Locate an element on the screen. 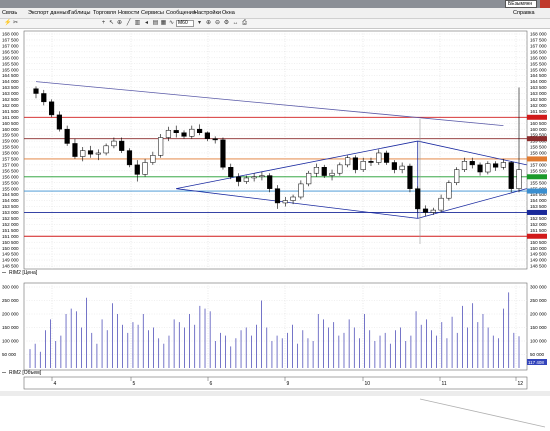 This screenshot has height=431, width=550. volume-tick-left: 250 000 is located at coordinates (10, 300).